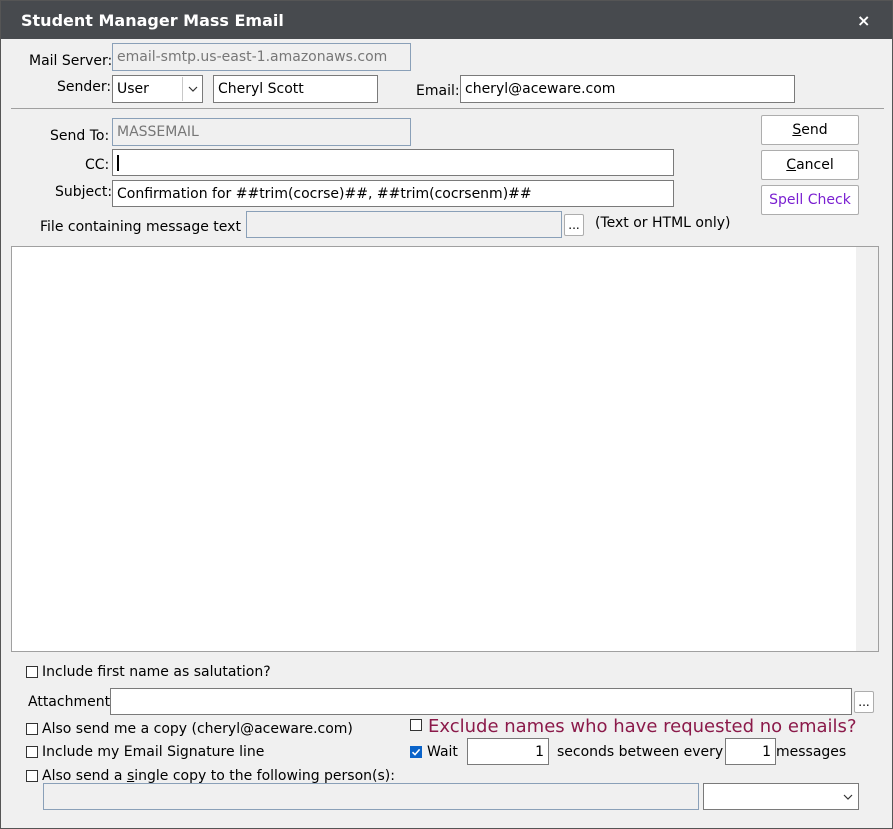 The image size is (893, 829). Describe the element at coordinates (261, 132) in the screenshot. I see `send-to-field: MASSEMAIL` at that location.